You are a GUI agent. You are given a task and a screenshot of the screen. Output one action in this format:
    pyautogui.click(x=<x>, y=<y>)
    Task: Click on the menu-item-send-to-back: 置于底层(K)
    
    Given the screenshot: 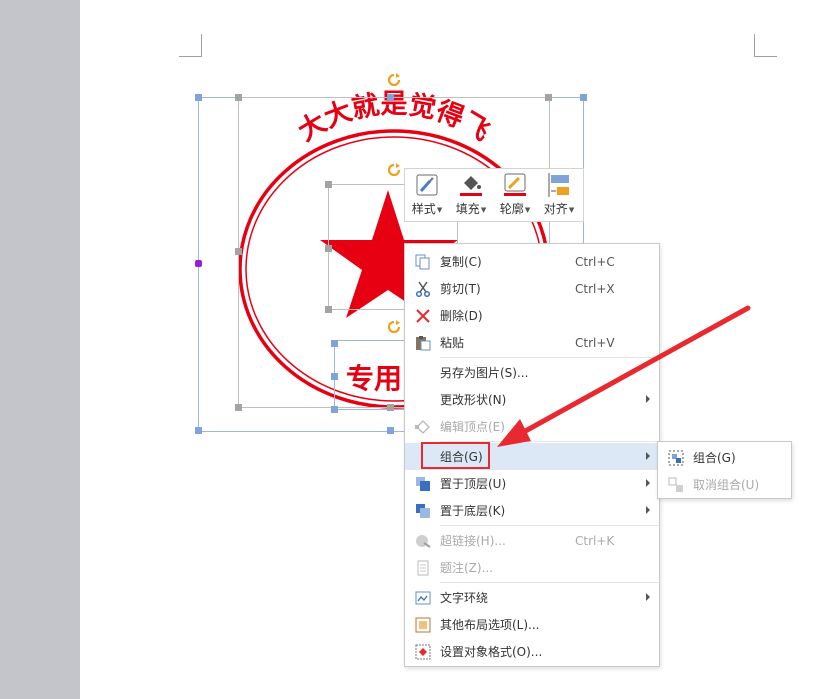 What is the action you would take?
    pyautogui.click(x=532, y=510)
    